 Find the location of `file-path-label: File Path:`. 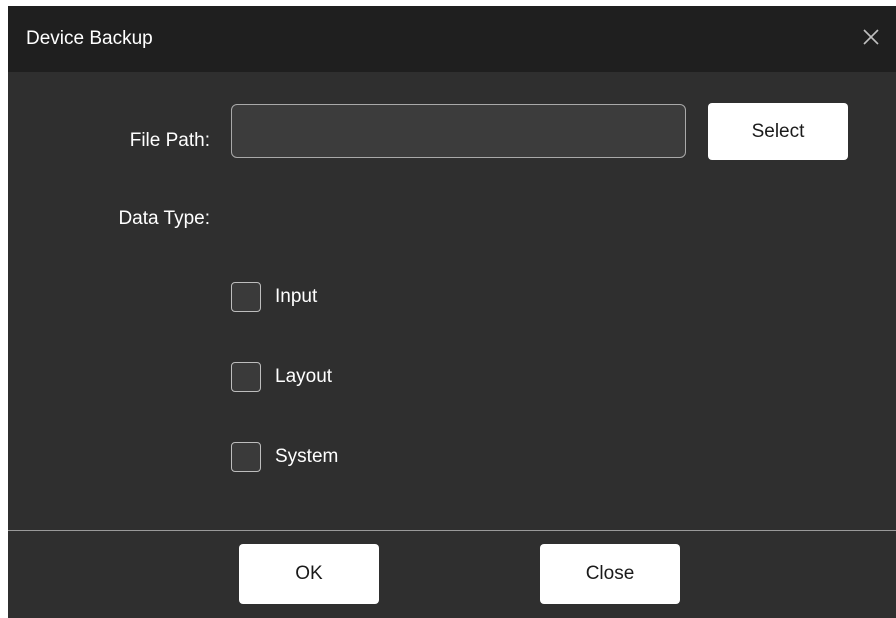

file-path-label: File Path: is located at coordinates (169, 140).